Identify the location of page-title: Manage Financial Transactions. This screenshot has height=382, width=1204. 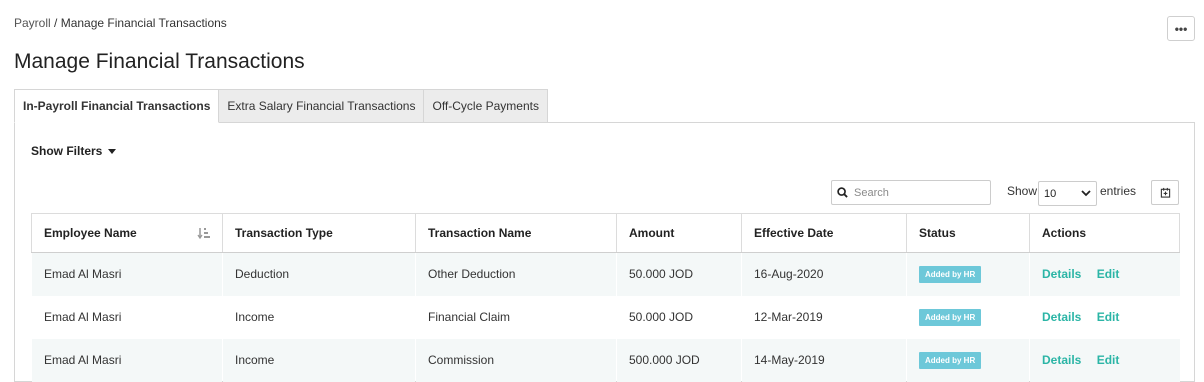
(159, 61).